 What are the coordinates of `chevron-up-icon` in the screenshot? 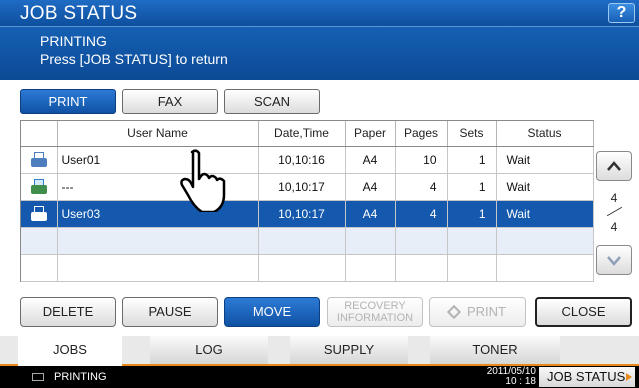 It's located at (614, 166).